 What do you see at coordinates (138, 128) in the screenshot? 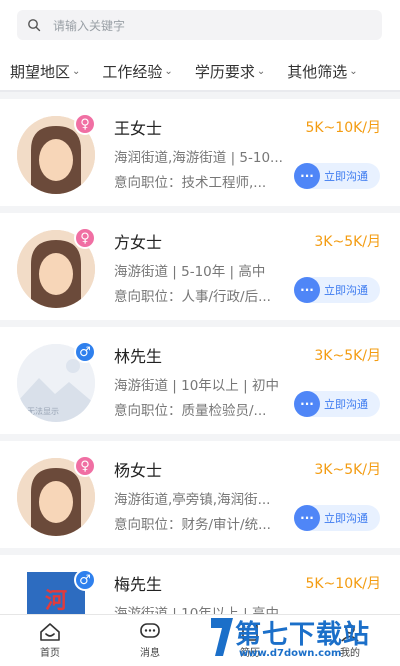
I see `candidate-name: 王女士` at bounding box center [138, 128].